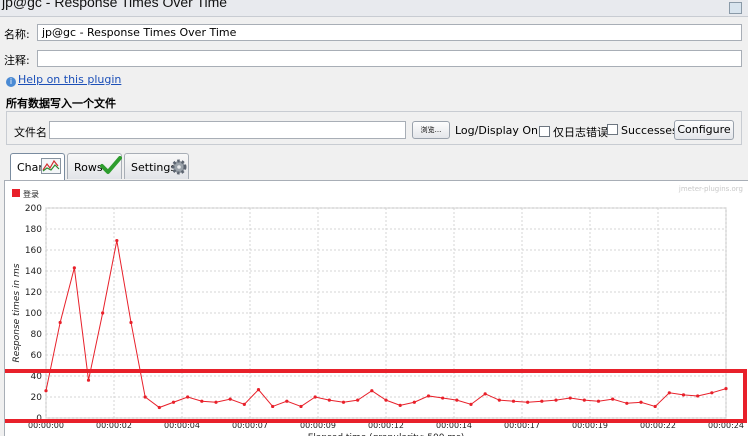 Image resolution: width=748 pixels, height=436 pixels. What do you see at coordinates (17, 312) in the screenshot?
I see `y-axis-label: Response times in ms` at bounding box center [17, 312].